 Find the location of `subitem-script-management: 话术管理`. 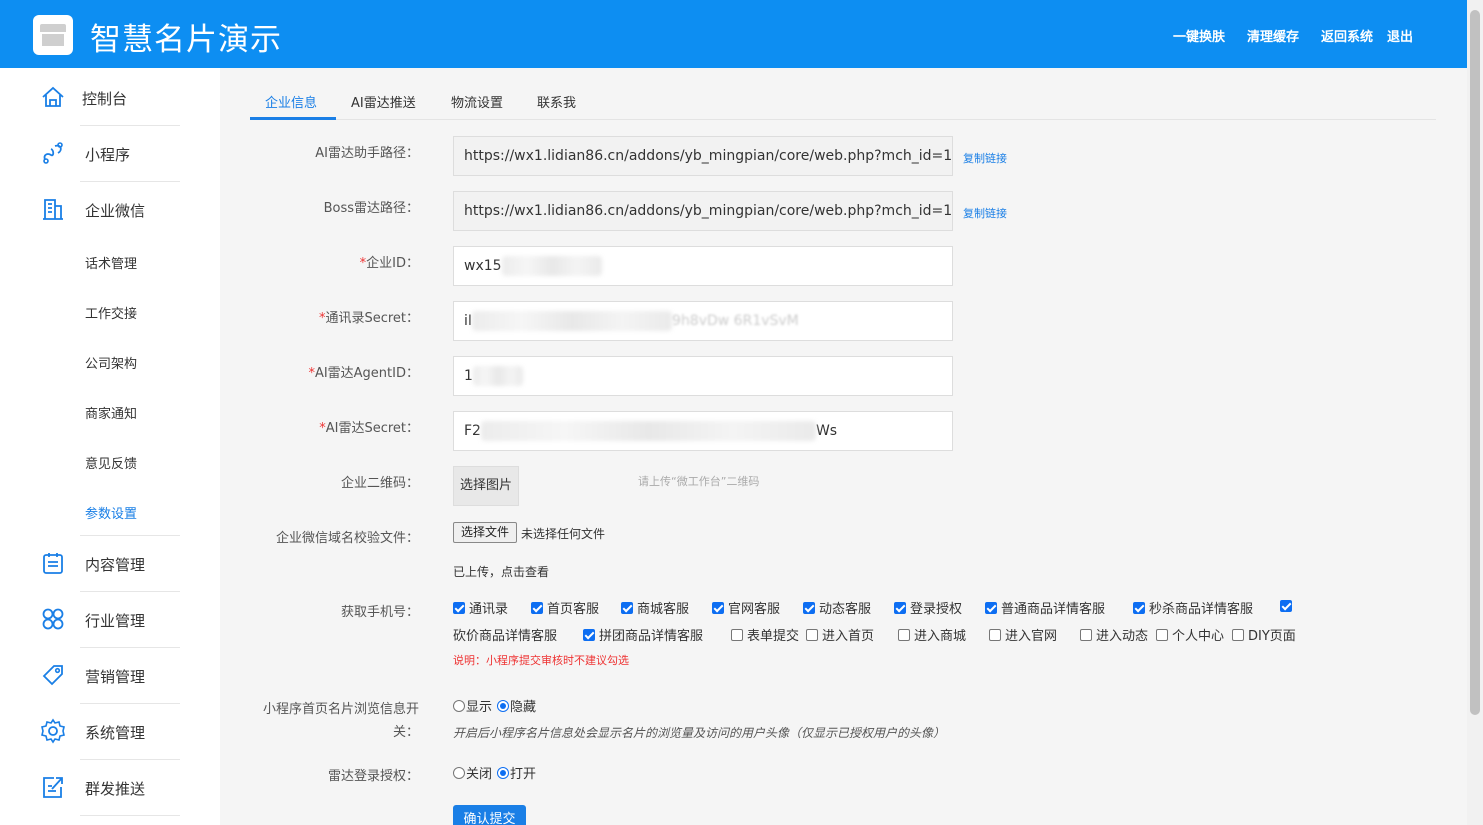

subitem-script-management: 话术管理 is located at coordinates (111, 262).